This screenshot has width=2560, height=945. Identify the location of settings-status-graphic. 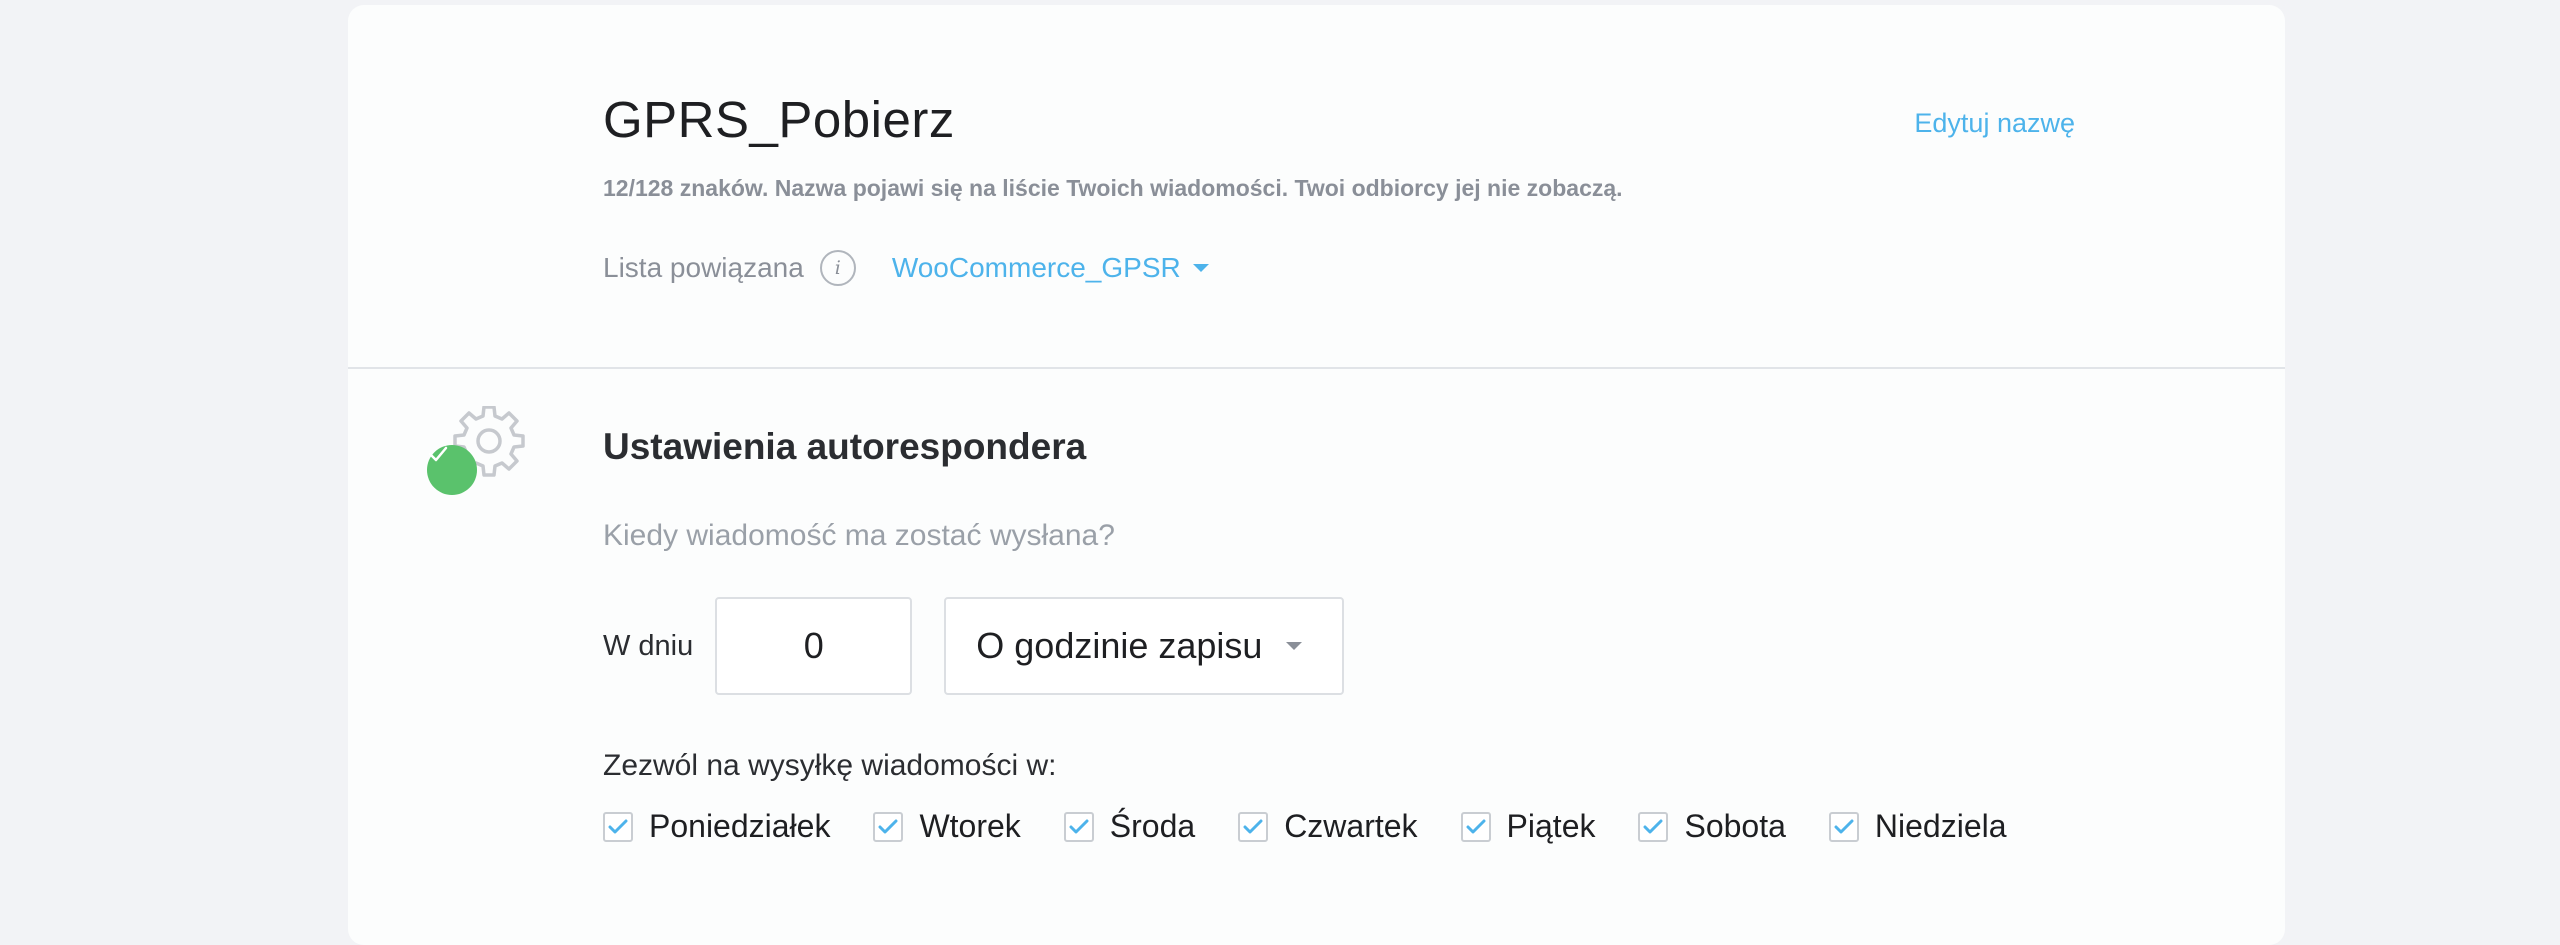
(477, 461).